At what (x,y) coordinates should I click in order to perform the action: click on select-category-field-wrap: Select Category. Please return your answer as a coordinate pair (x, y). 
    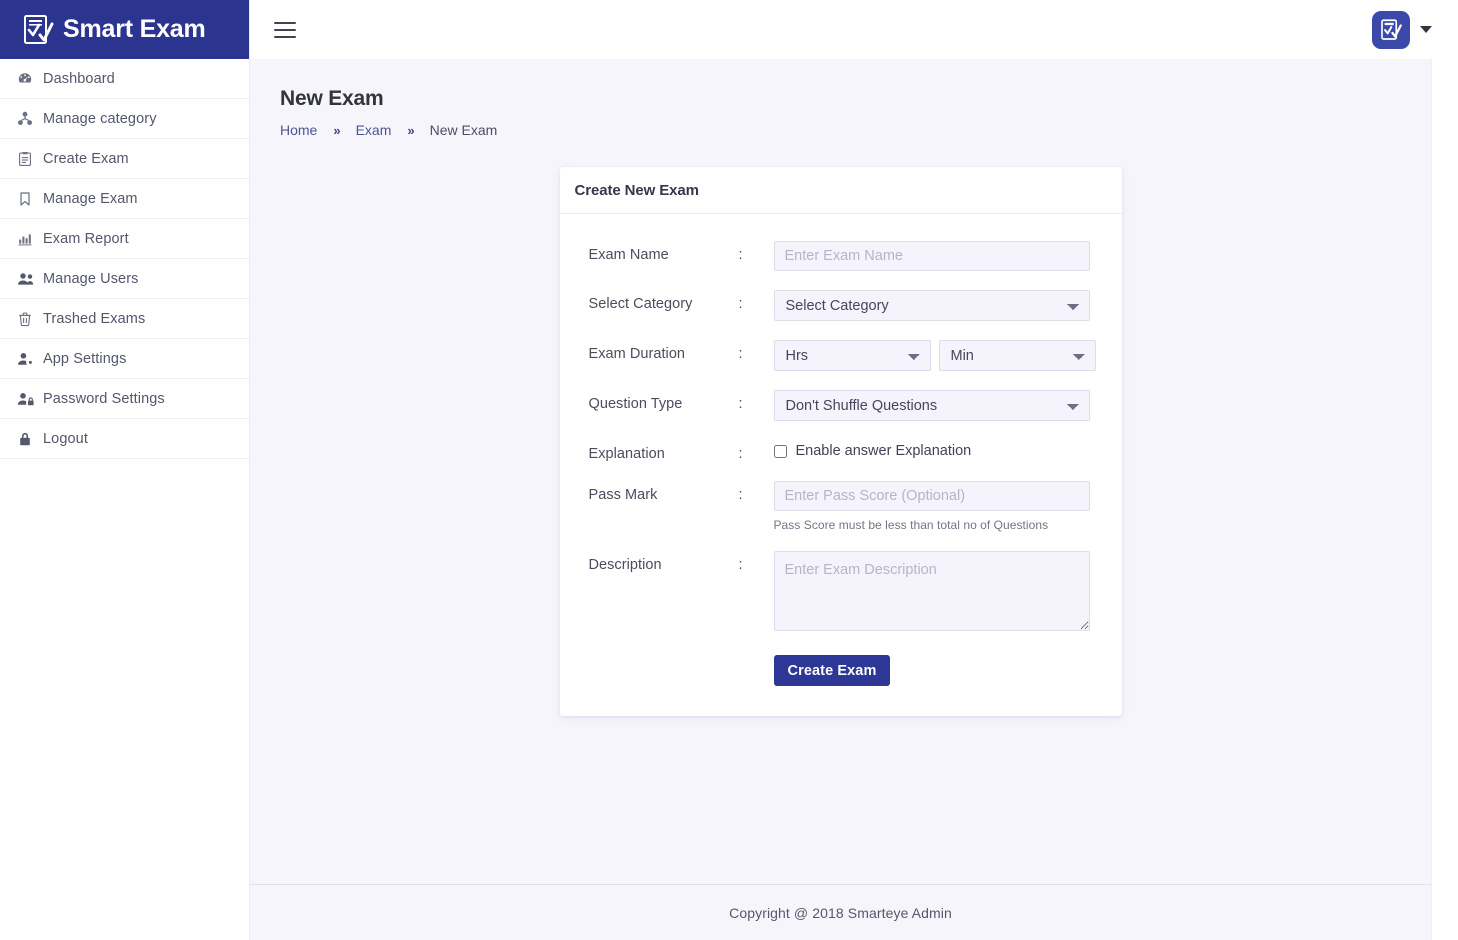
    Looking at the image, I should click on (931, 305).